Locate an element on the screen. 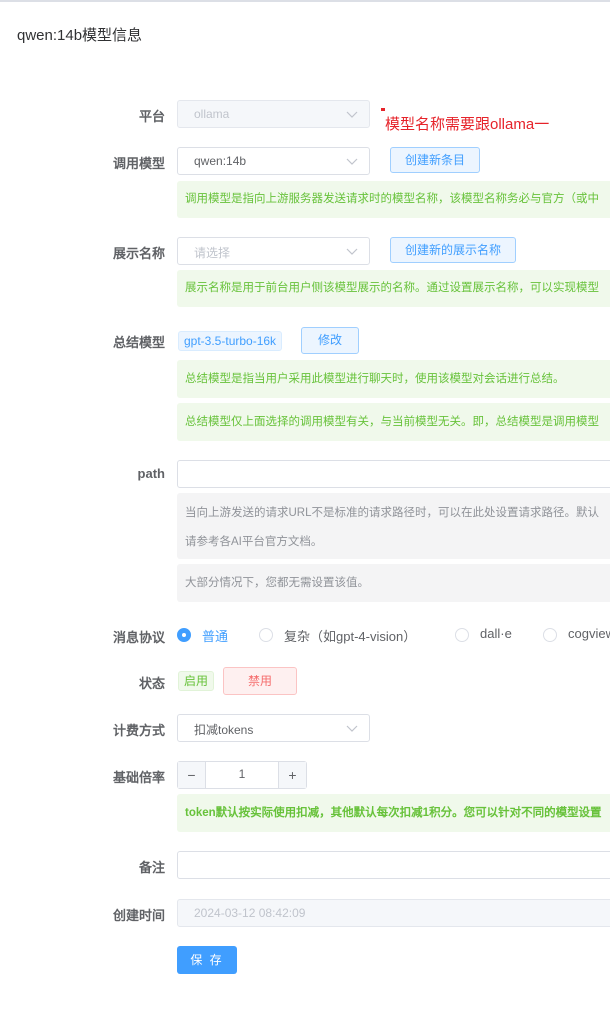  created-value: 2024-03-12 08:42:09 is located at coordinates (250, 913).